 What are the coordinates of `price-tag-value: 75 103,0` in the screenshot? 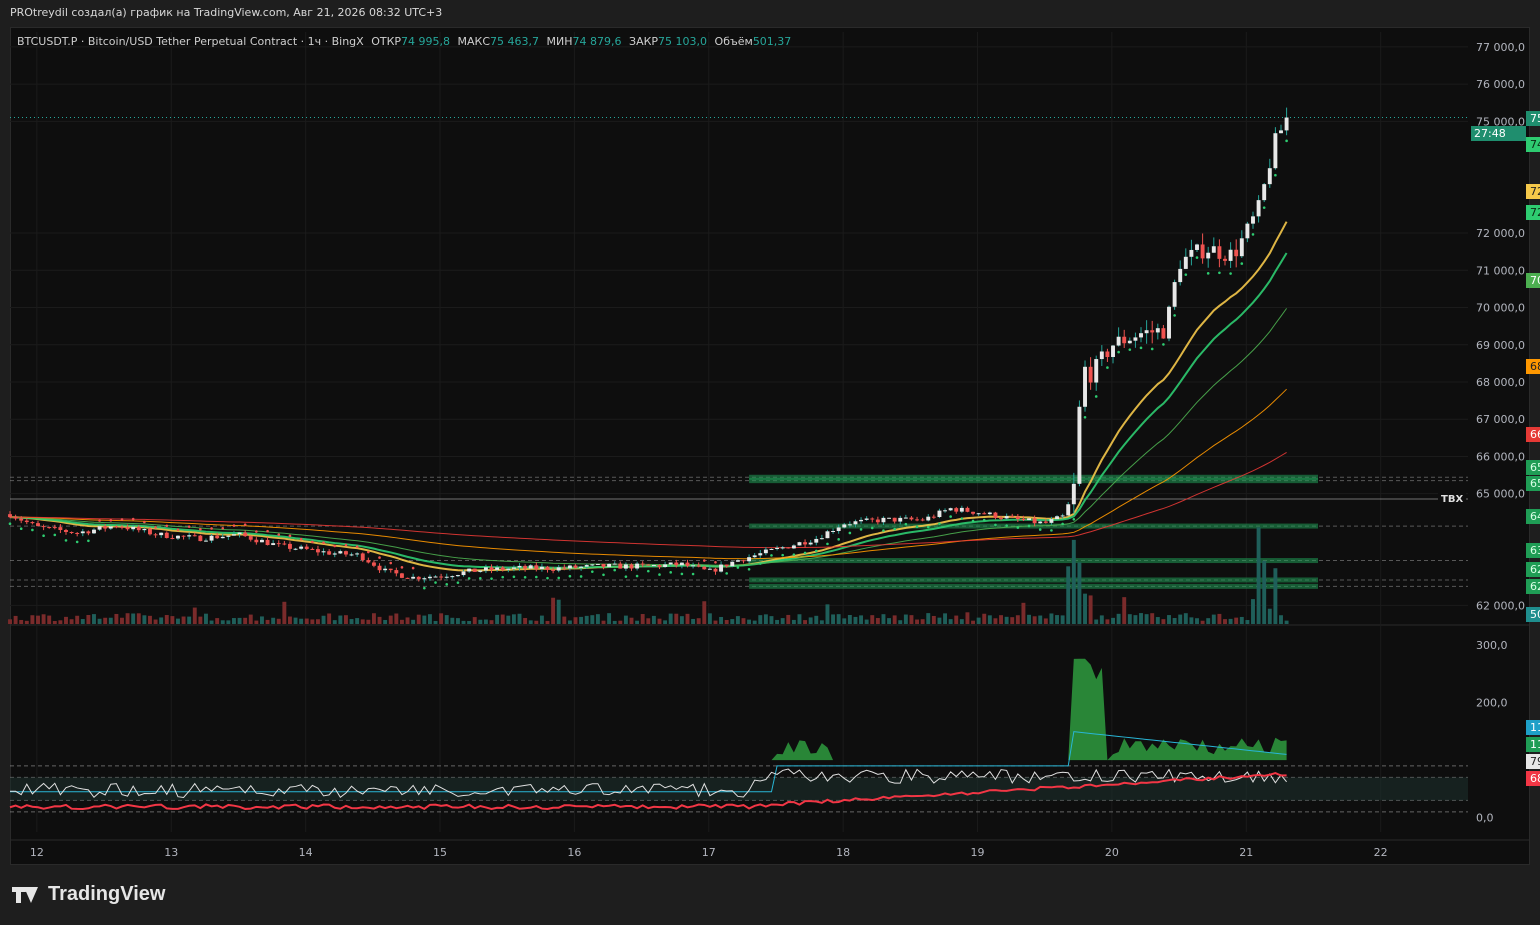 It's located at (1533, 118).